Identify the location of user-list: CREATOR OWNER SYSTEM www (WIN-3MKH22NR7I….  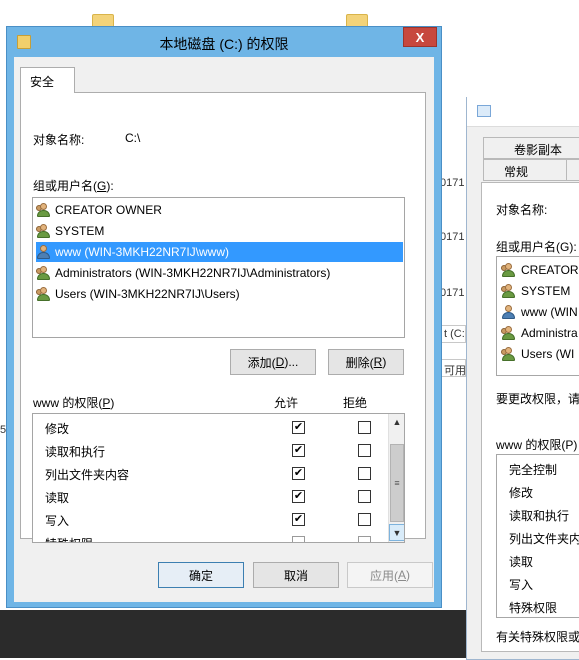
(218, 267).